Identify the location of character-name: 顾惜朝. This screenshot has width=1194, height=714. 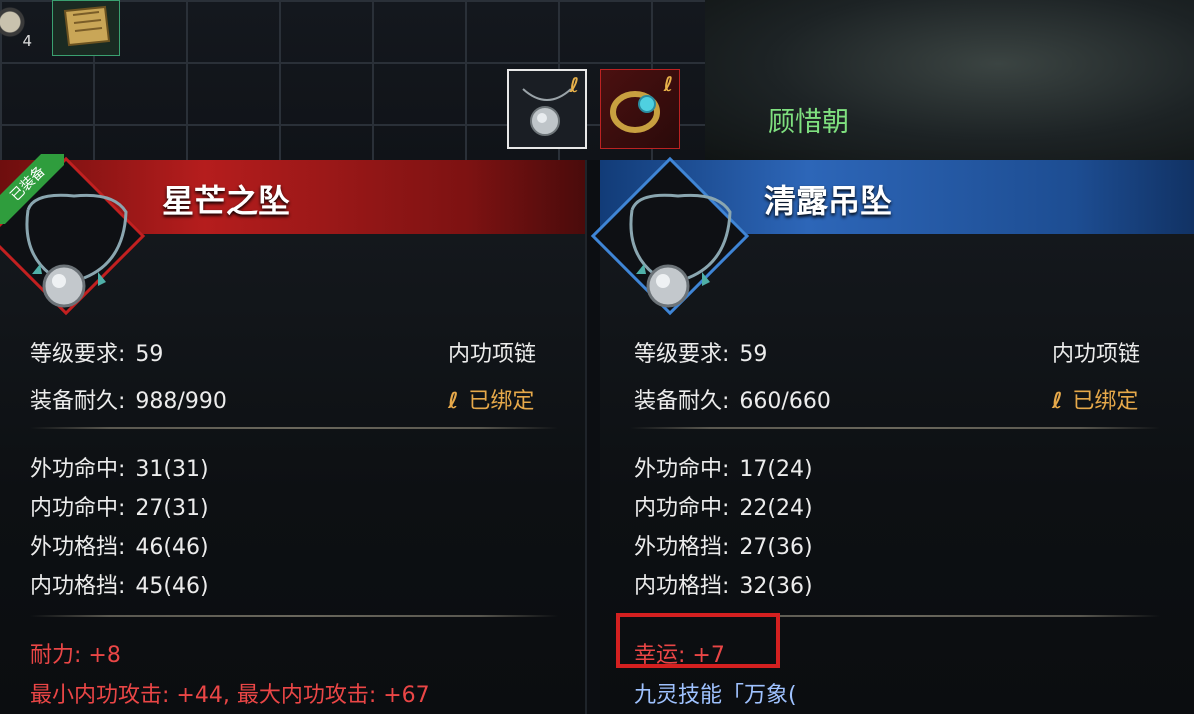
(808, 122).